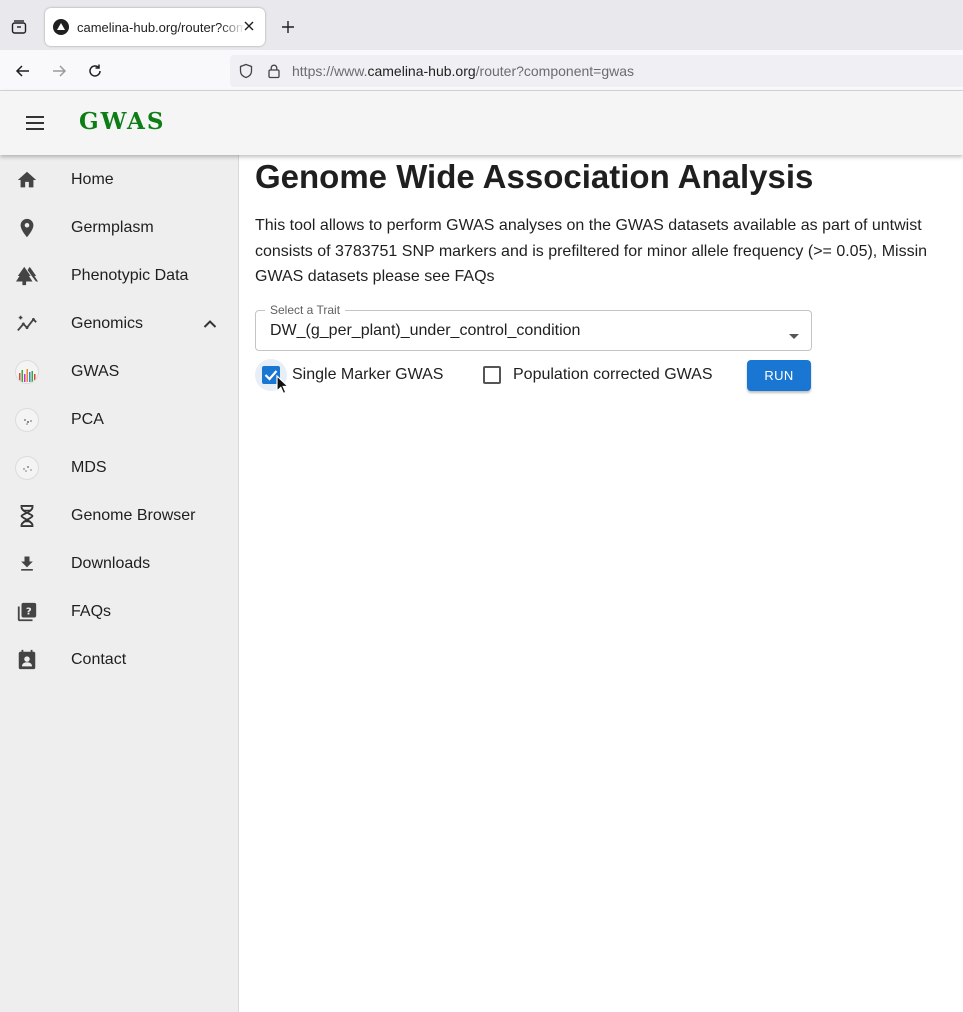  What do you see at coordinates (27, 468) in the screenshot?
I see `mds-thumbnail-icon` at bounding box center [27, 468].